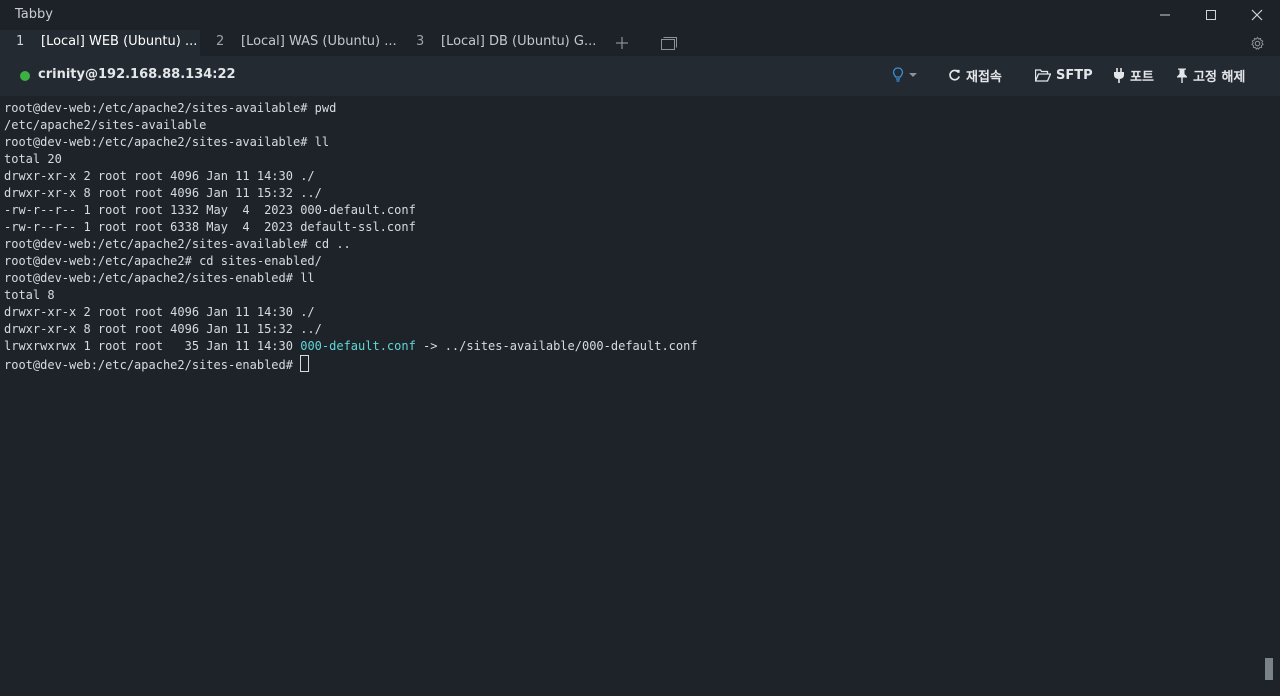 The width and height of the screenshot is (1280, 696). What do you see at coordinates (1119, 75) in the screenshot?
I see `plug-icon` at bounding box center [1119, 75].